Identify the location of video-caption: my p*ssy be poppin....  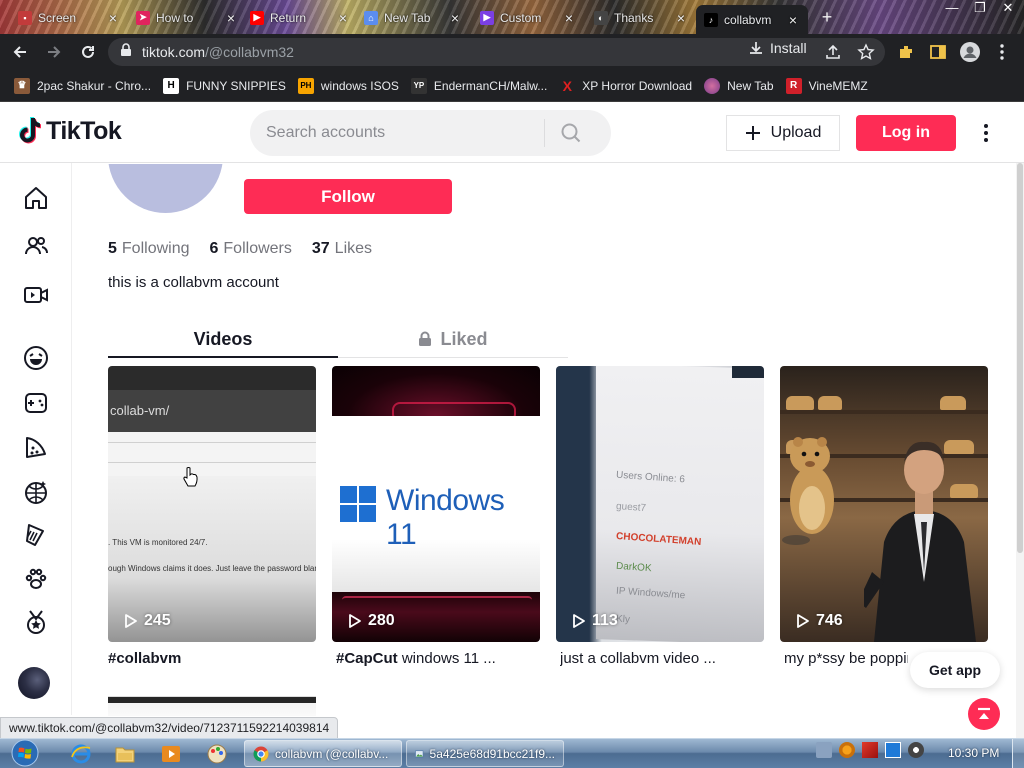
(846, 658).